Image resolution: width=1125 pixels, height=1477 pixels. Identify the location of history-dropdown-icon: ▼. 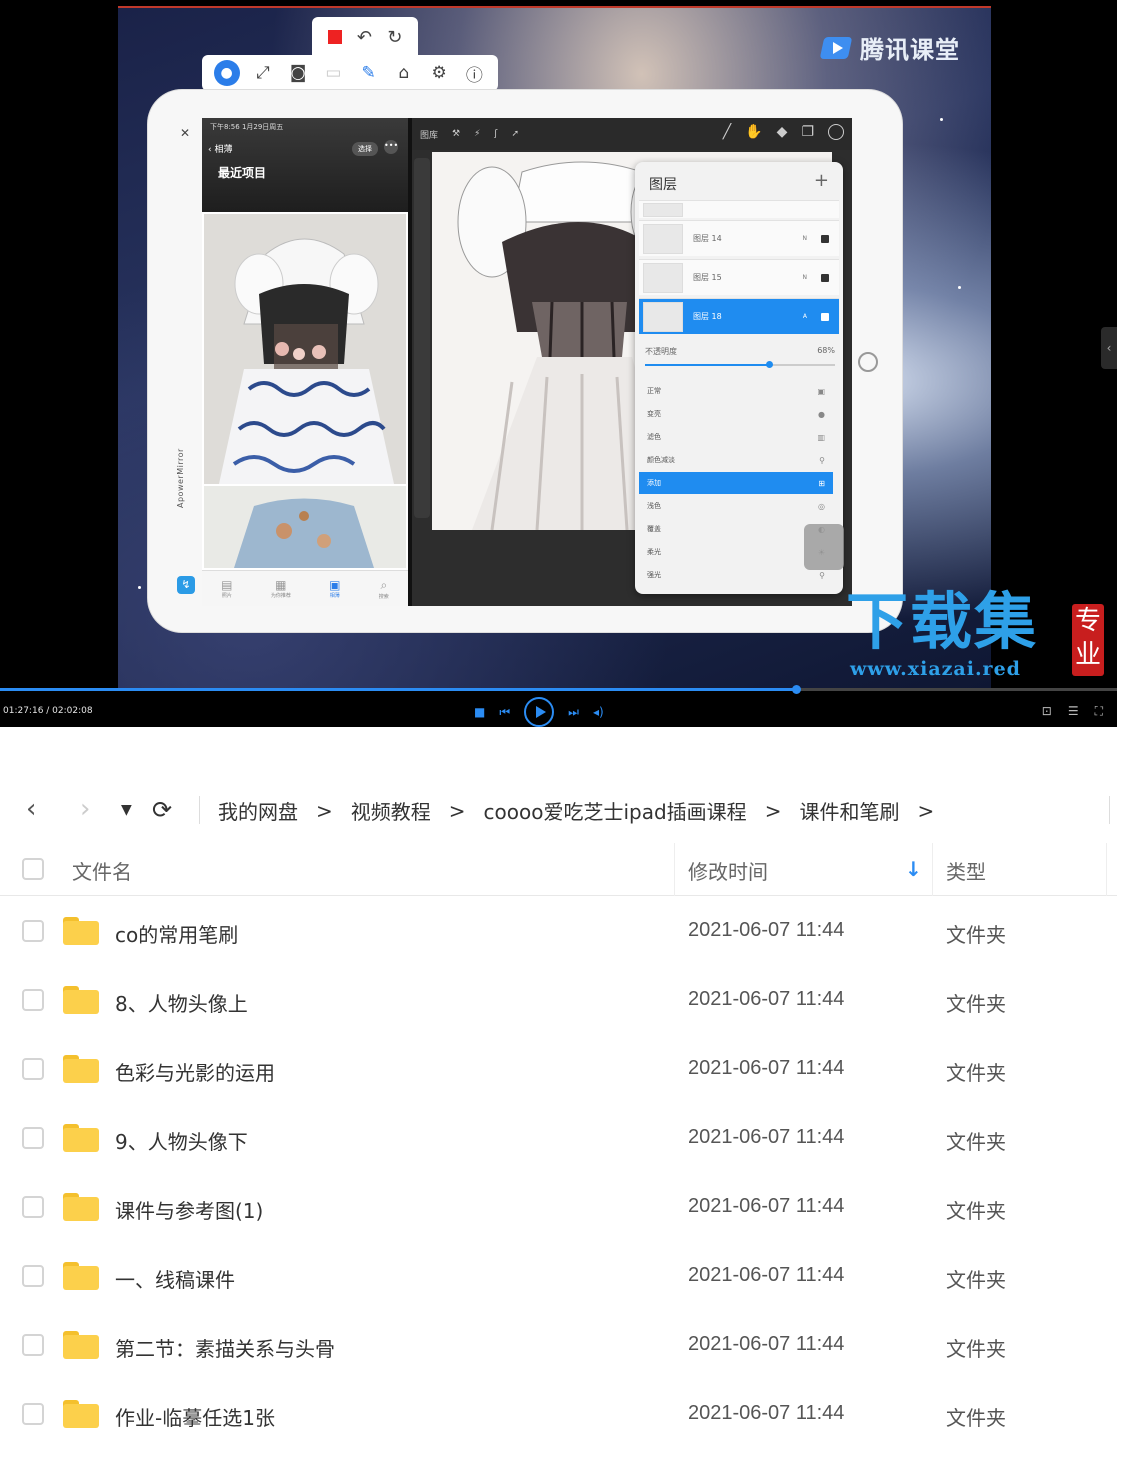
(126, 810).